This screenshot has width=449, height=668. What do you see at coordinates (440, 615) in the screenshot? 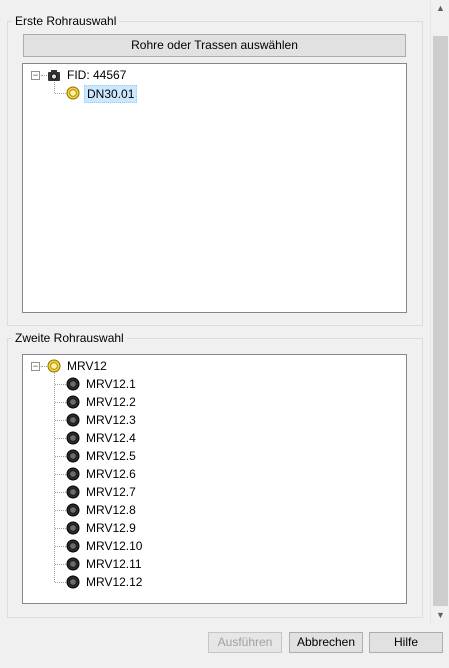
I see `scroll-down-arrow-icon: ▼` at bounding box center [440, 615].